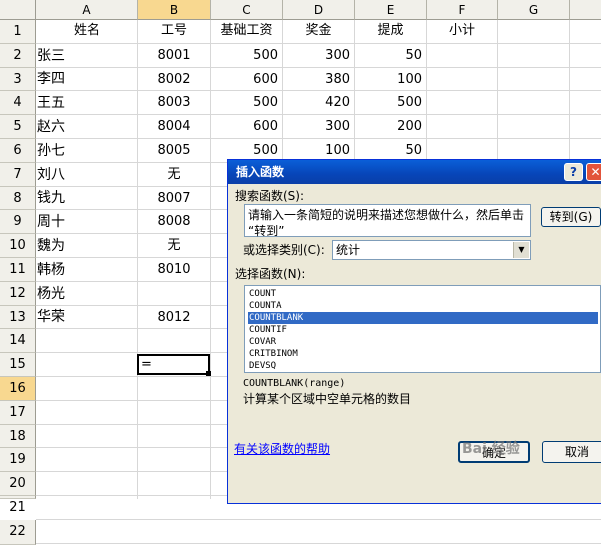 This screenshot has width=601, height=545. Describe the element at coordinates (87, 10) in the screenshot. I see `column-header-a: A` at that location.